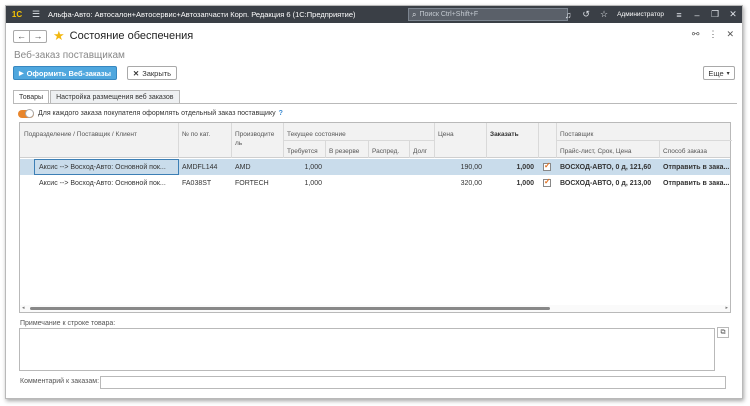  I want to click on tab-bar: Товары Настройка размещения веб заказов, so click(96, 96).